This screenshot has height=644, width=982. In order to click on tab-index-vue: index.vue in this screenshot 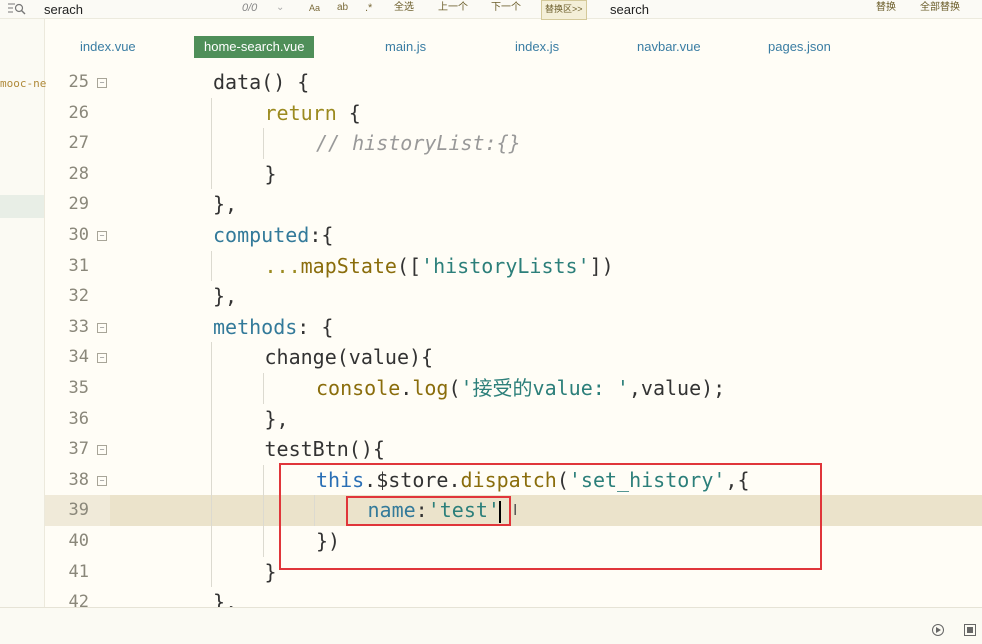, I will do `click(108, 47)`.